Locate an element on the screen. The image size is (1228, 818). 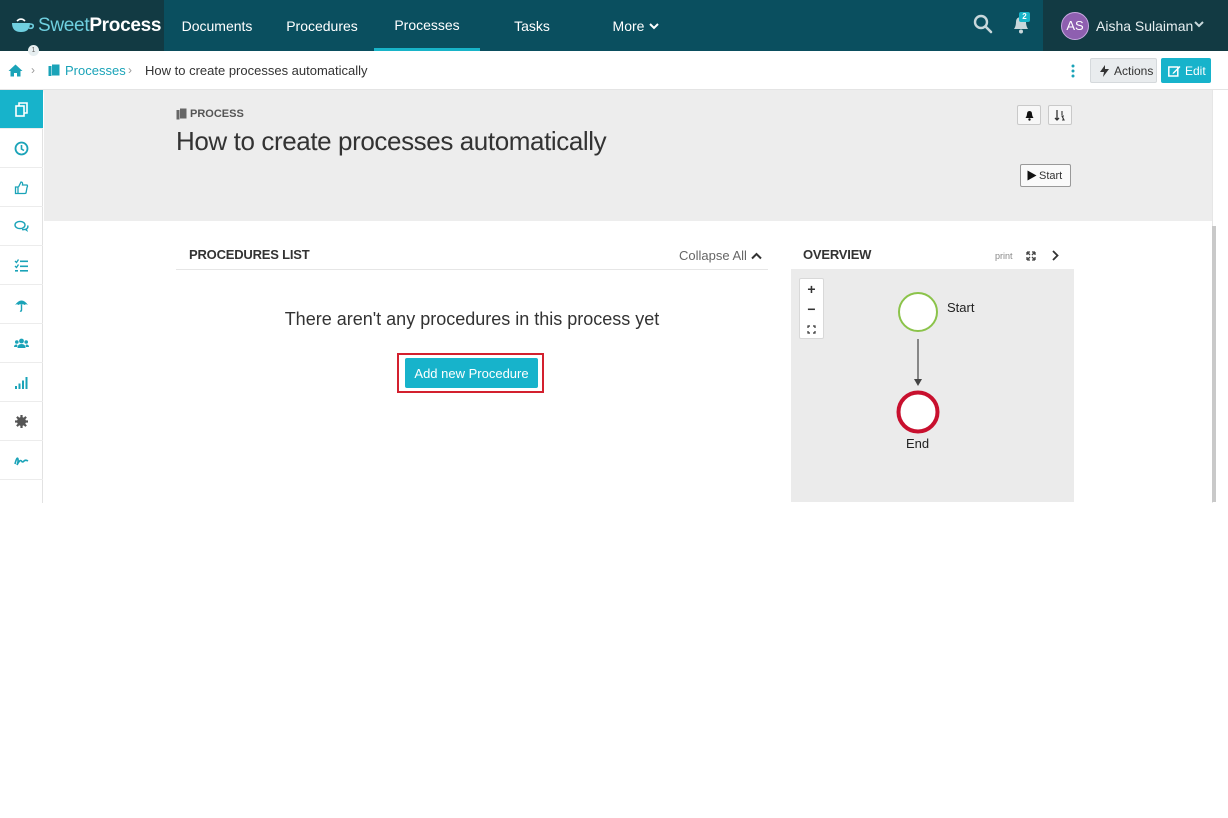
edit-button: Edit is located at coordinates (1186, 70).